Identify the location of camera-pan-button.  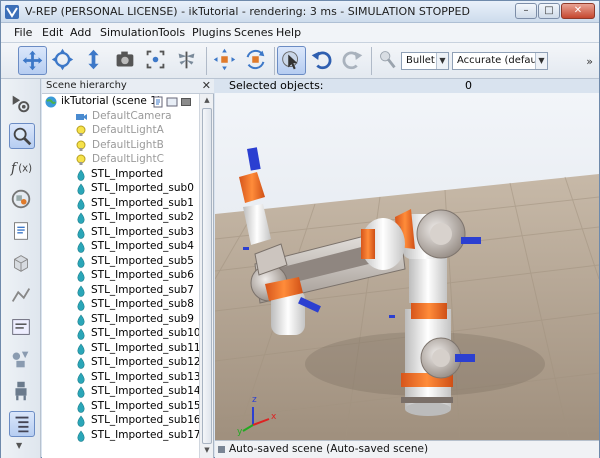
(32, 60).